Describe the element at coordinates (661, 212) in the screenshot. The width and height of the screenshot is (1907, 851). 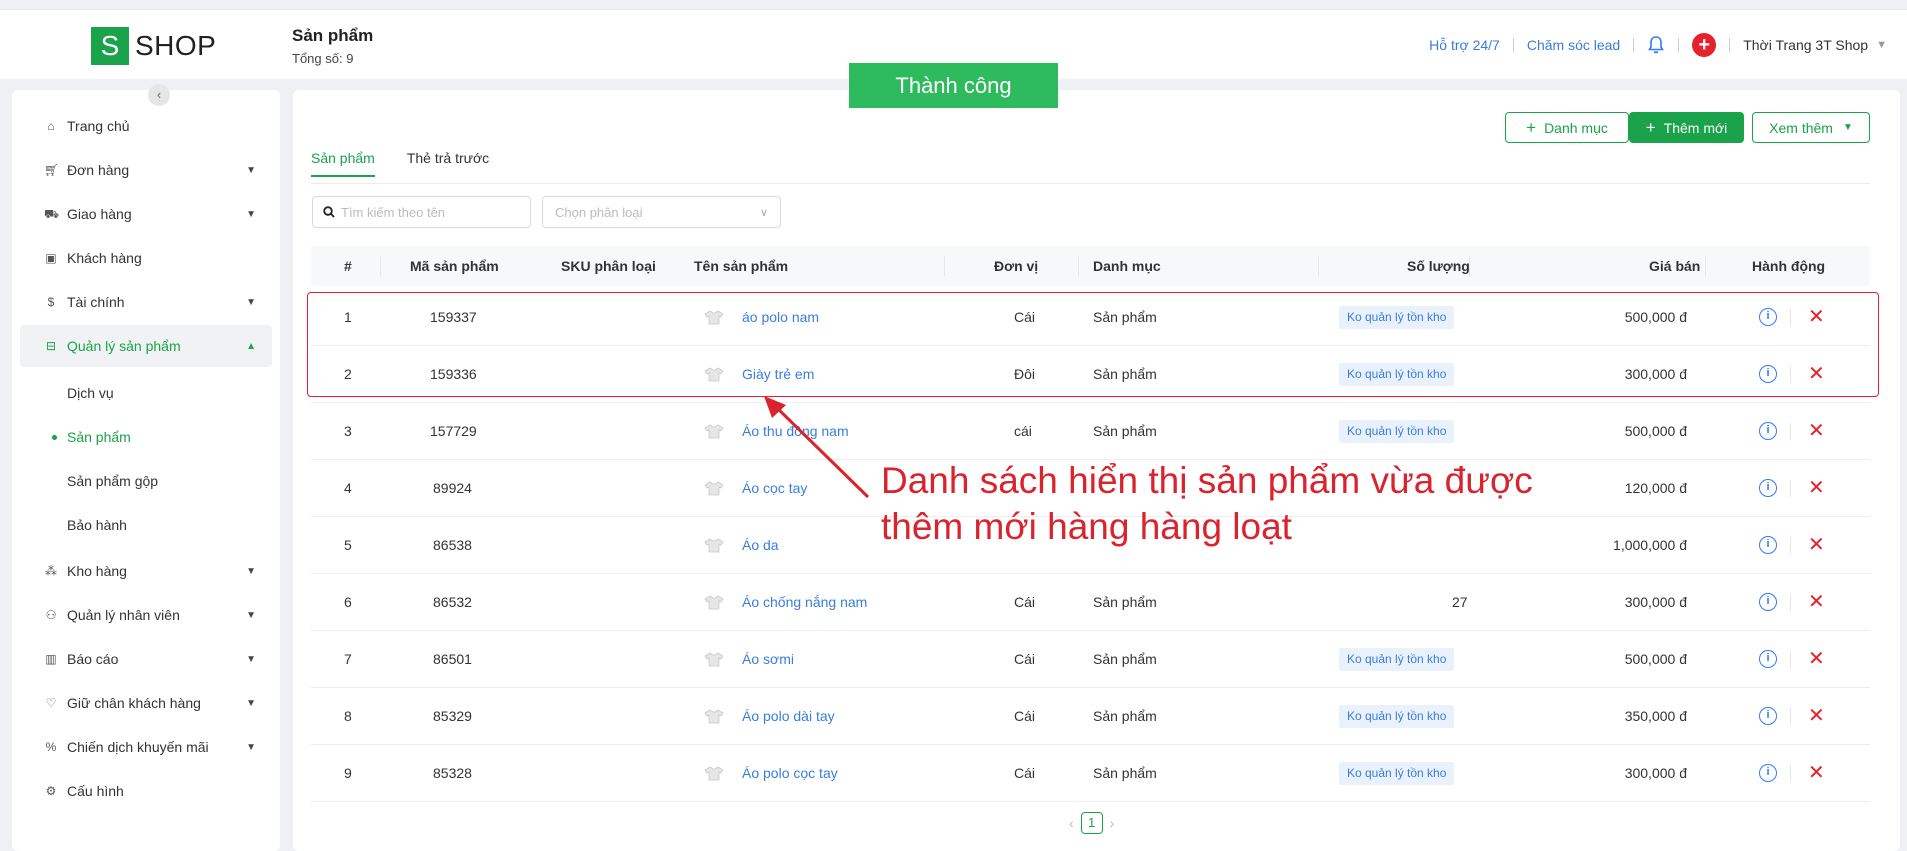
I see `category-select: Chọn phân loại ∨` at that location.